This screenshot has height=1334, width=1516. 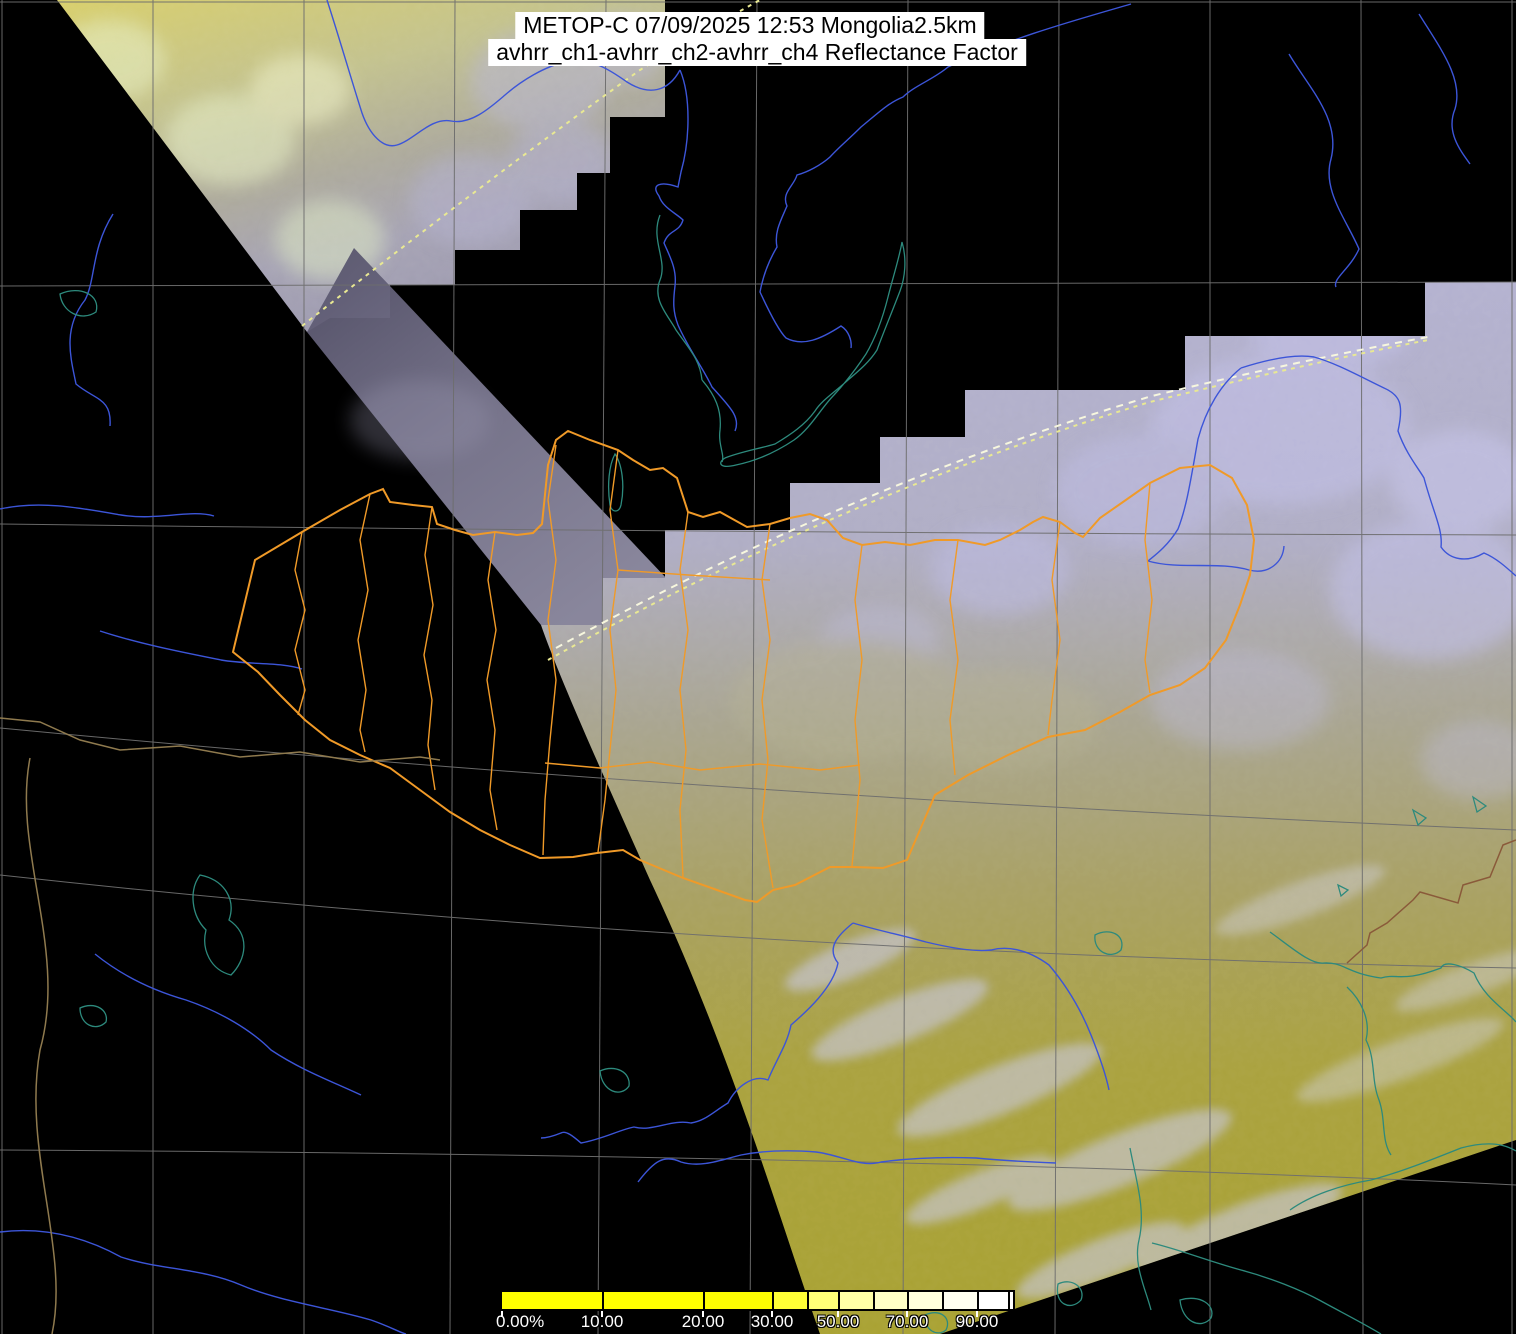 I want to click on borders-west-tan, so click(x=220, y=1025).